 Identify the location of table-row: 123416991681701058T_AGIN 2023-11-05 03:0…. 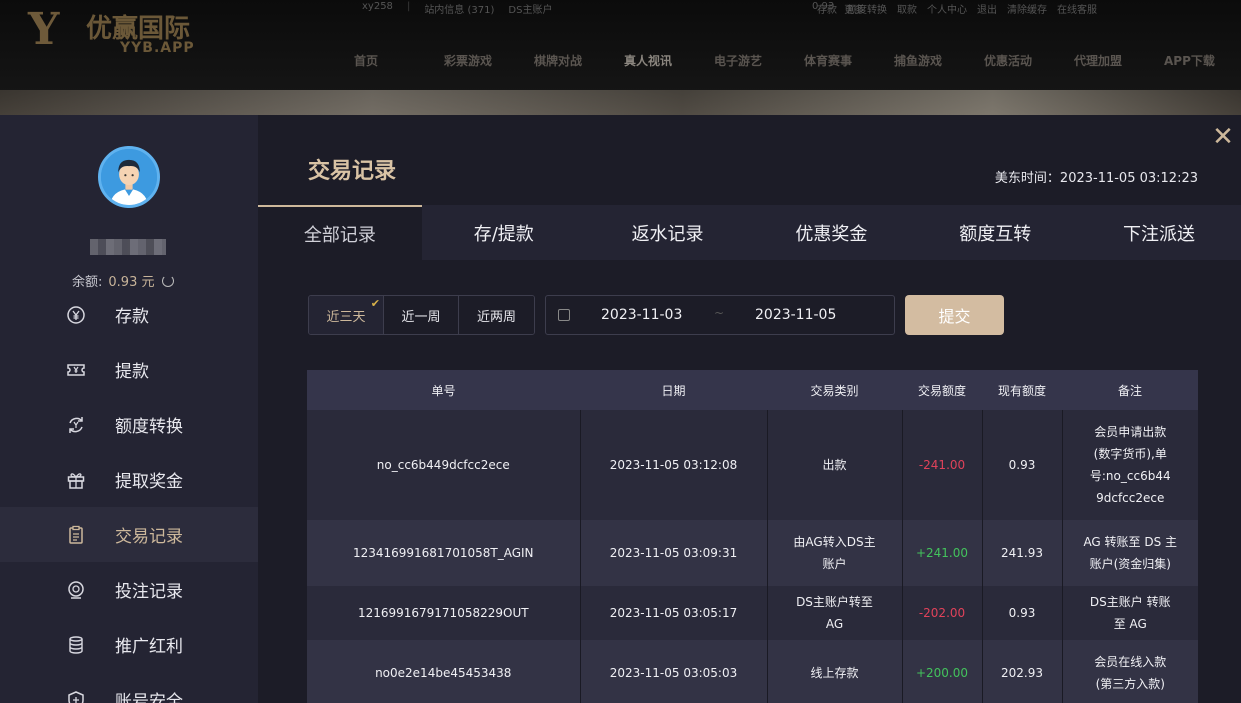
(752, 553).